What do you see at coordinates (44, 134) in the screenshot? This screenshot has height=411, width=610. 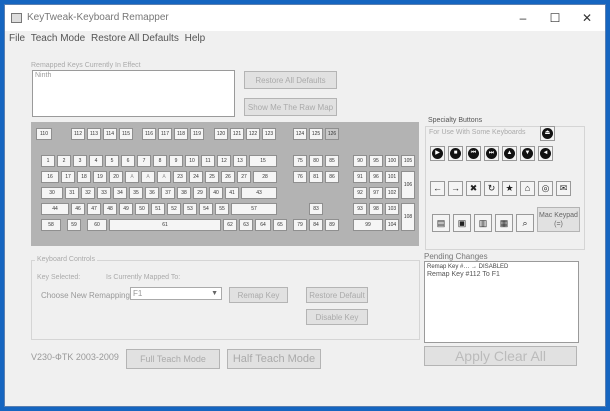 I see `key-110: 110` at bounding box center [44, 134].